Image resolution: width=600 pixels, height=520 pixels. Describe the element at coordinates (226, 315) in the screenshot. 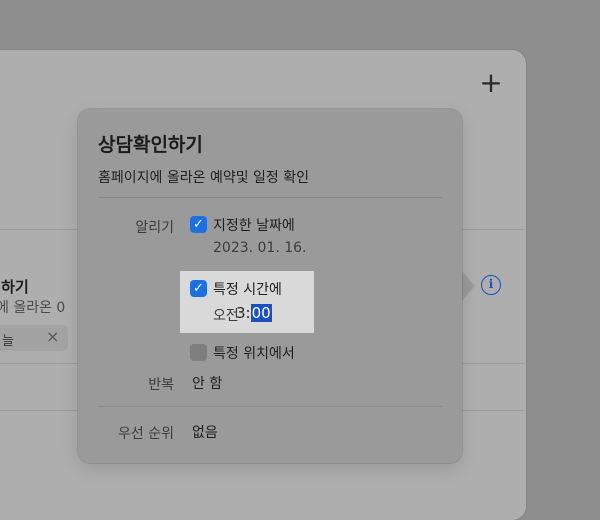

I see `time-period: 오전` at that location.